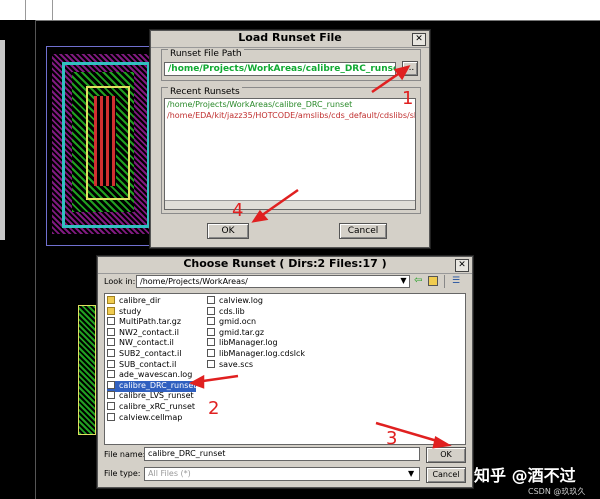  What do you see at coordinates (156, 396) in the screenshot?
I see `file-list-item-label: calibre_LVS_runset` at bounding box center [156, 396].